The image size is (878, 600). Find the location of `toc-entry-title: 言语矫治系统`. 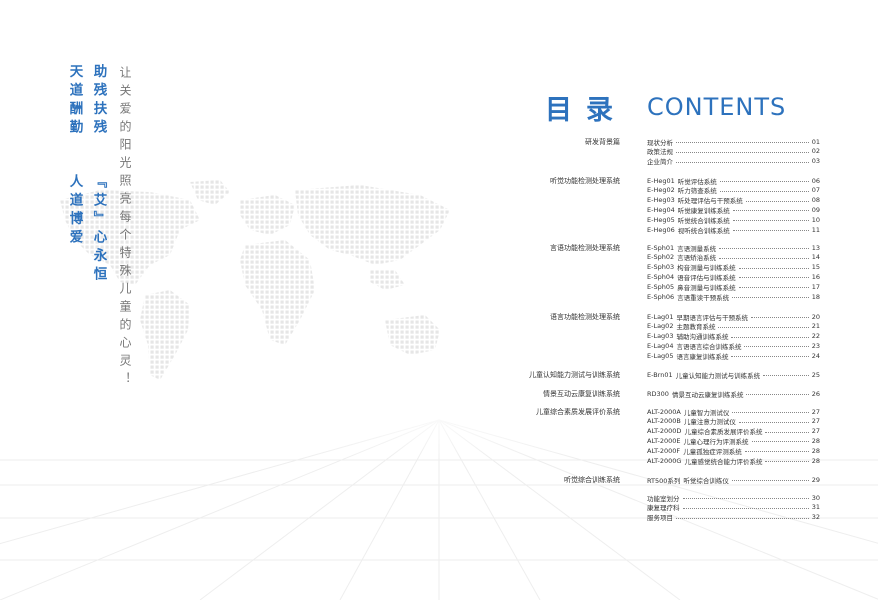

toc-entry-title: 言语矫治系统 is located at coordinates (697, 258).